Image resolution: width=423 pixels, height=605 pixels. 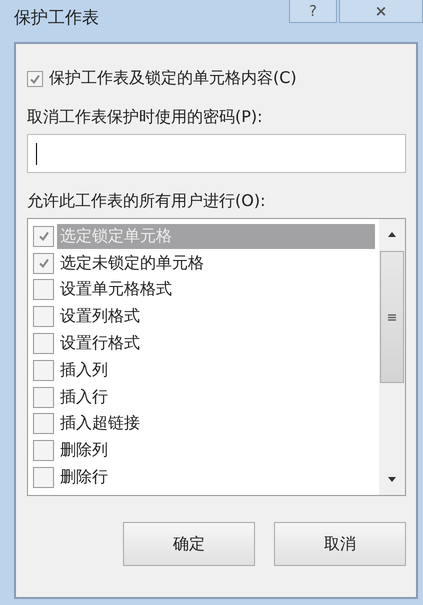 What do you see at coordinates (216, 423) in the screenshot?
I see `list-item: 插入超链接` at bounding box center [216, 423].